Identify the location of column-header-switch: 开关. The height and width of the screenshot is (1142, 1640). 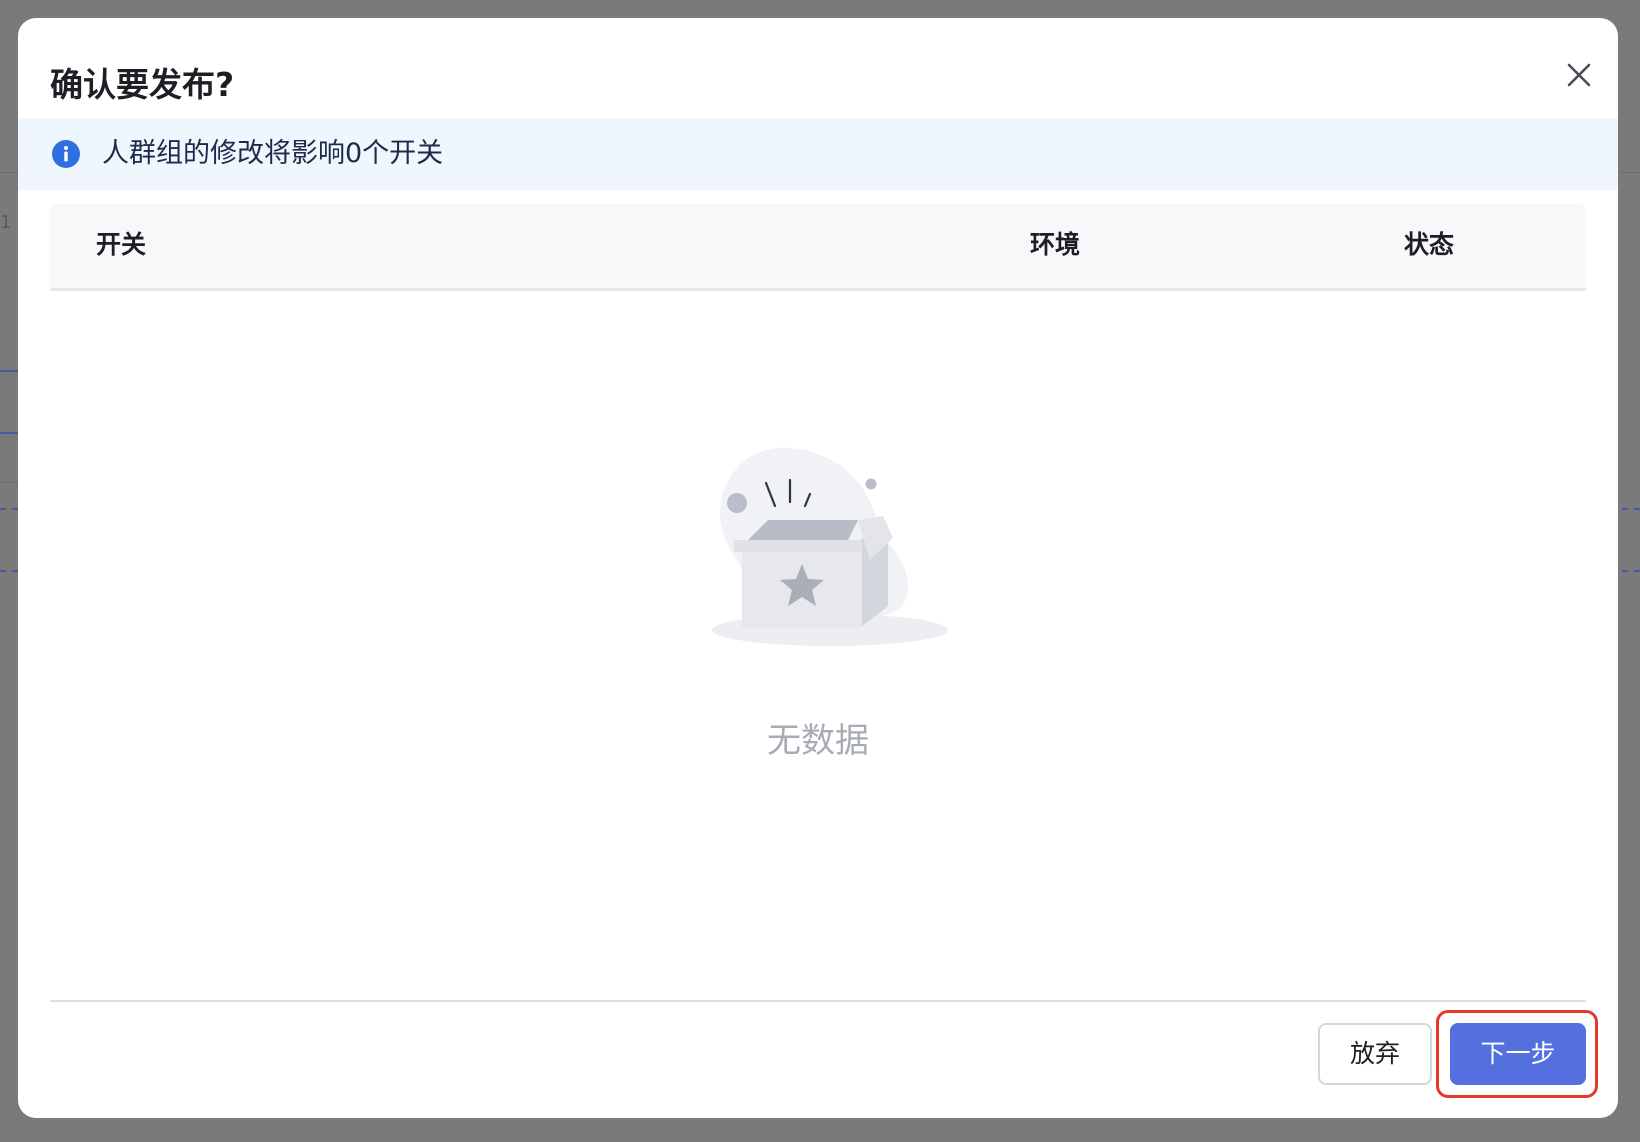
(121, 244).